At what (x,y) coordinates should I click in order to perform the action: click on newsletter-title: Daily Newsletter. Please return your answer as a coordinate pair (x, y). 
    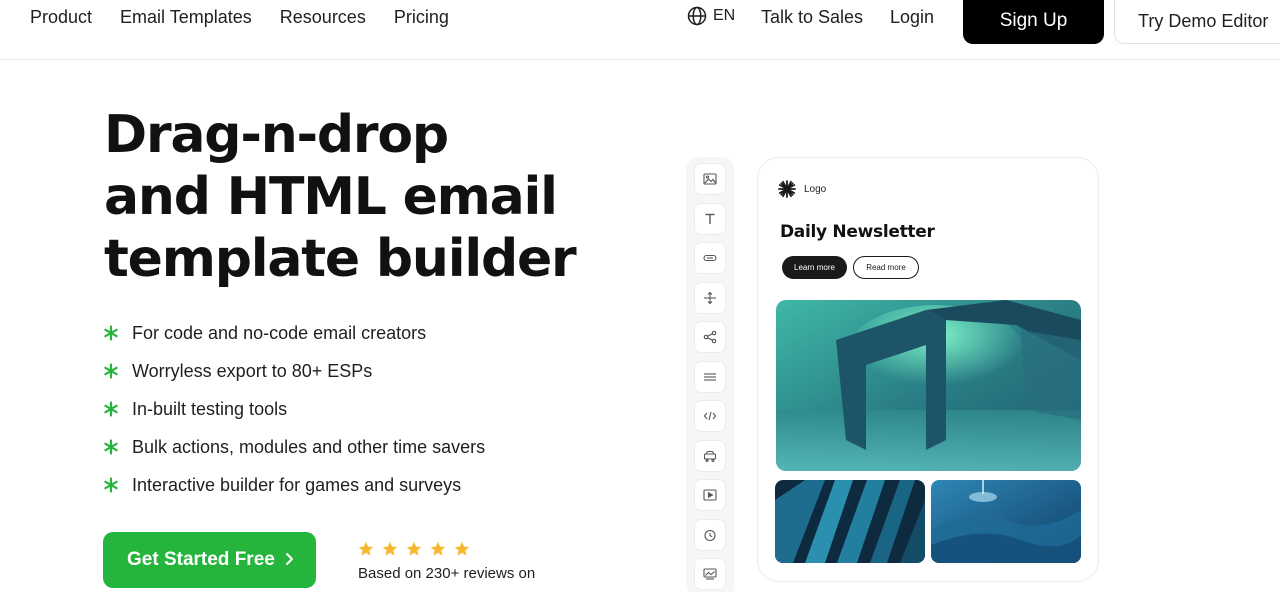
    Looking at the image, I should click on (857, 232).